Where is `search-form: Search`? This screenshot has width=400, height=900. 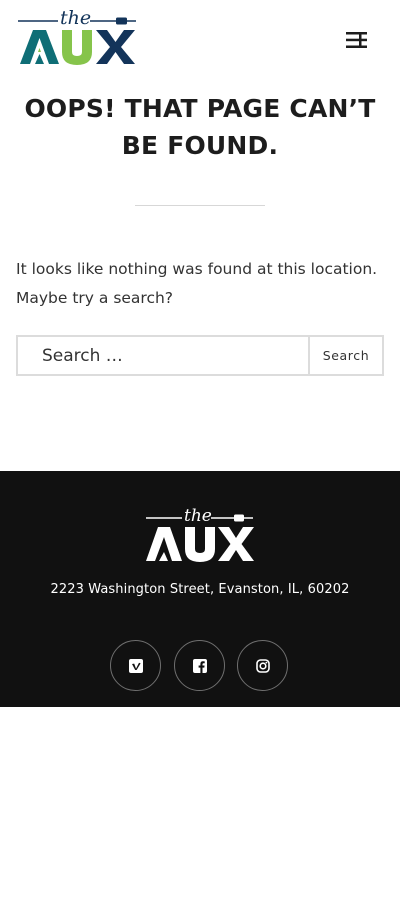 search-form: Search is located at coordinates (200, 355).